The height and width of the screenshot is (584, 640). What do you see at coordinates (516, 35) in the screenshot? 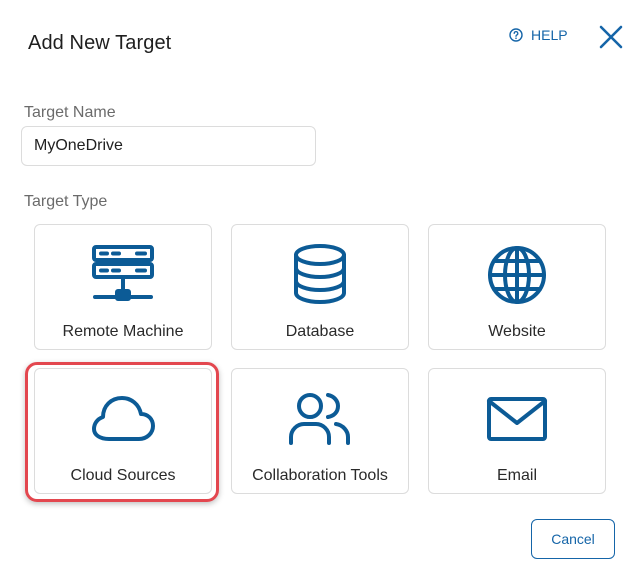
I see `help-icon` at bounding box center [516, 35].